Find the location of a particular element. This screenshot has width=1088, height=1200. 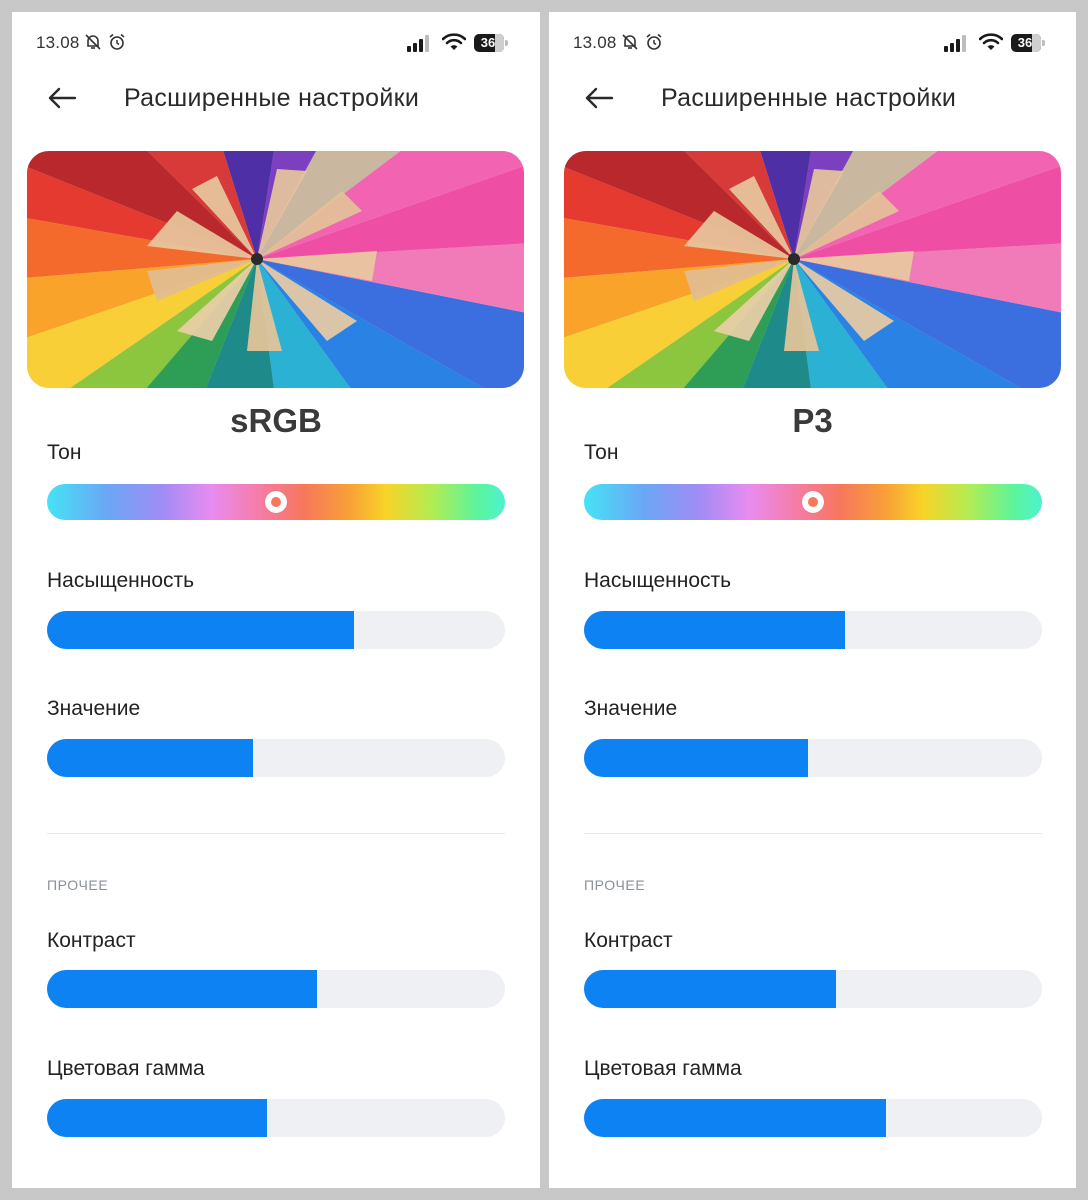

color-mode-caption: P3 is located at coordinates (812, 420).